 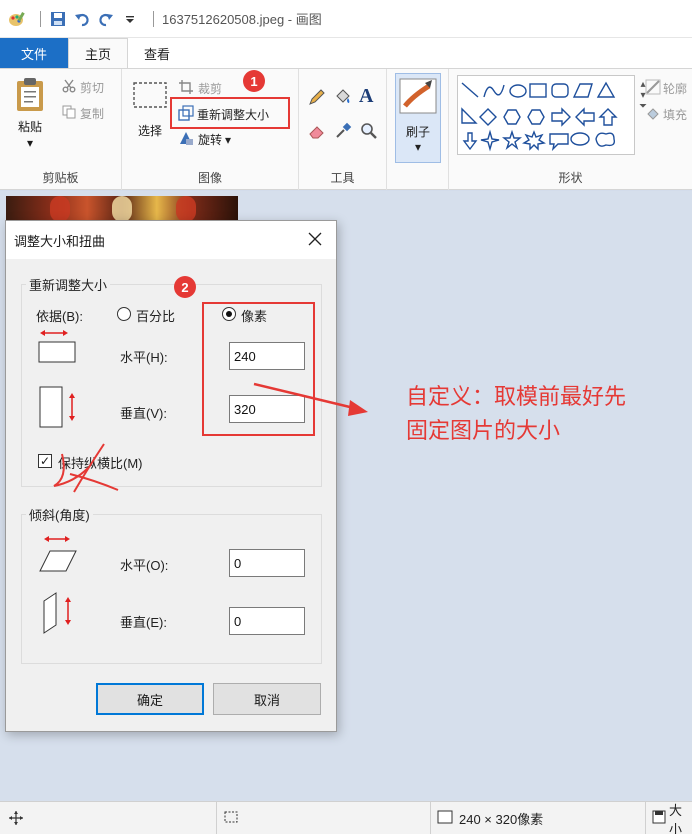 What do you see at coordinates (58, 19) in the screenshot?
I see `save-icon` at bounding box center [58, 19].